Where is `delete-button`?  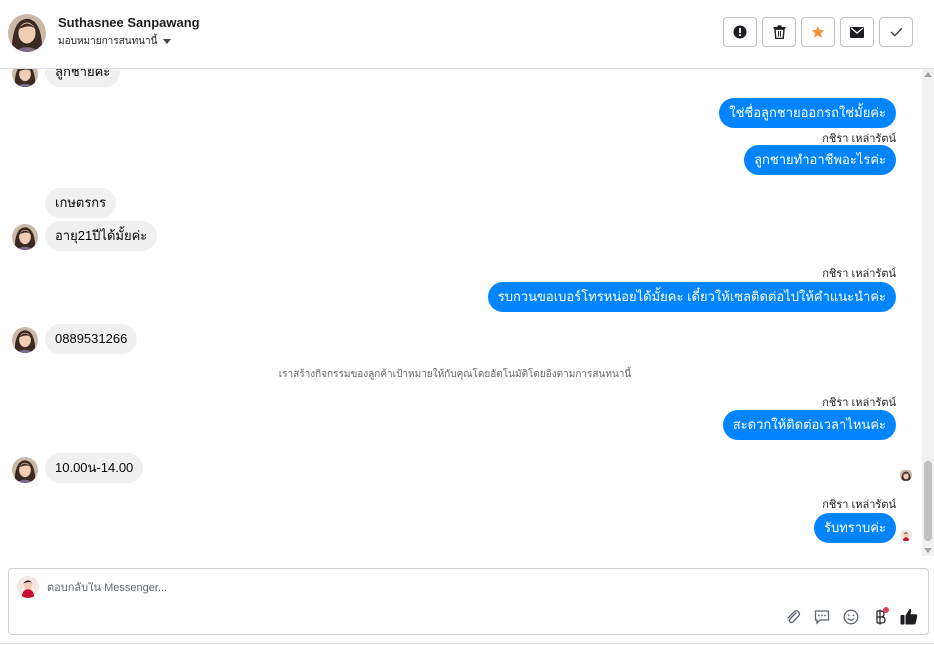
delete-button is located at coordinates (779, 32).